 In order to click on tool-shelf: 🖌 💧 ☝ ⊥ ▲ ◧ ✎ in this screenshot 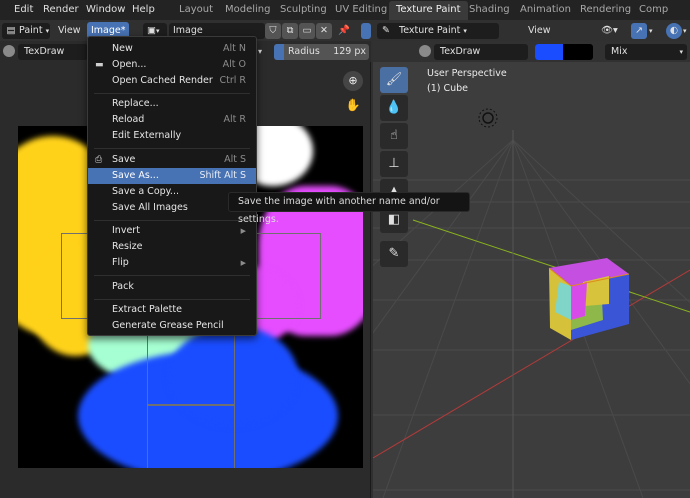, I will do `click(394, 169)`.